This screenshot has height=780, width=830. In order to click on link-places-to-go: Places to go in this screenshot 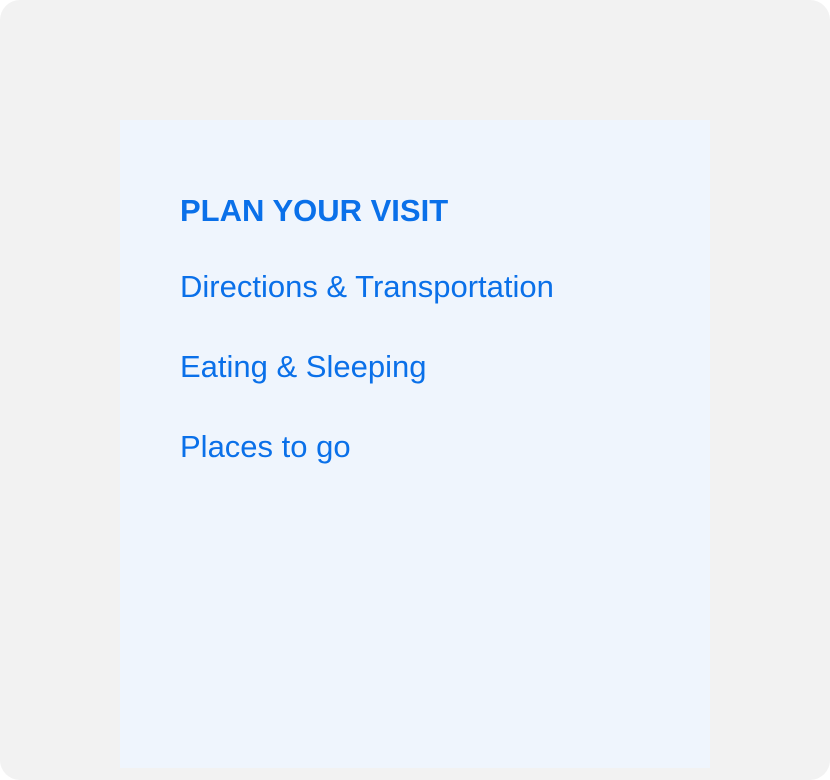, I will do `click(265, 447)`.